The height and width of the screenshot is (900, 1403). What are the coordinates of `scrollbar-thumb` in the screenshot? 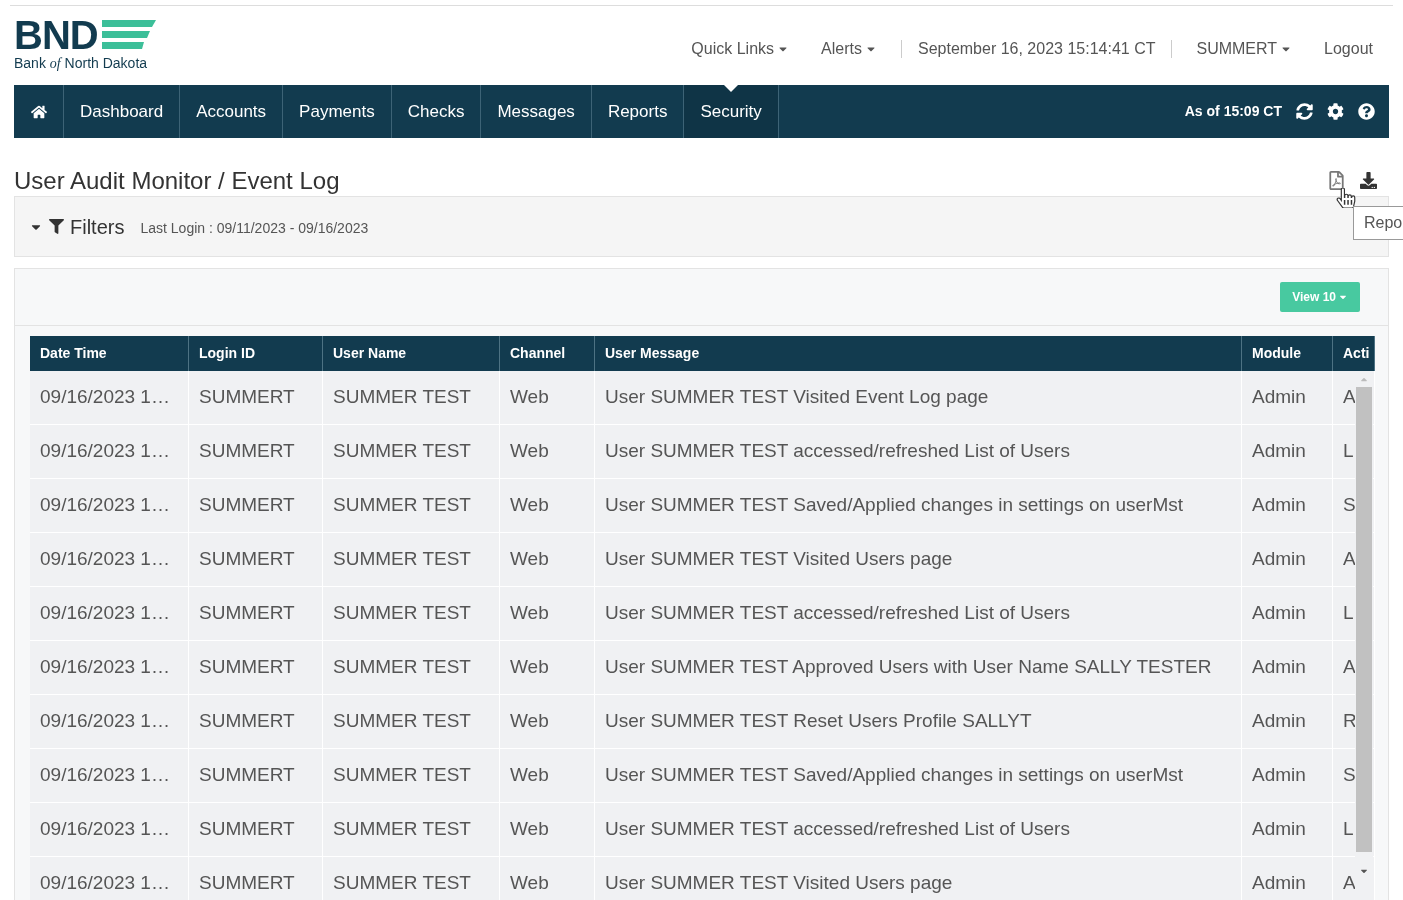 It's located at (1364, 619).